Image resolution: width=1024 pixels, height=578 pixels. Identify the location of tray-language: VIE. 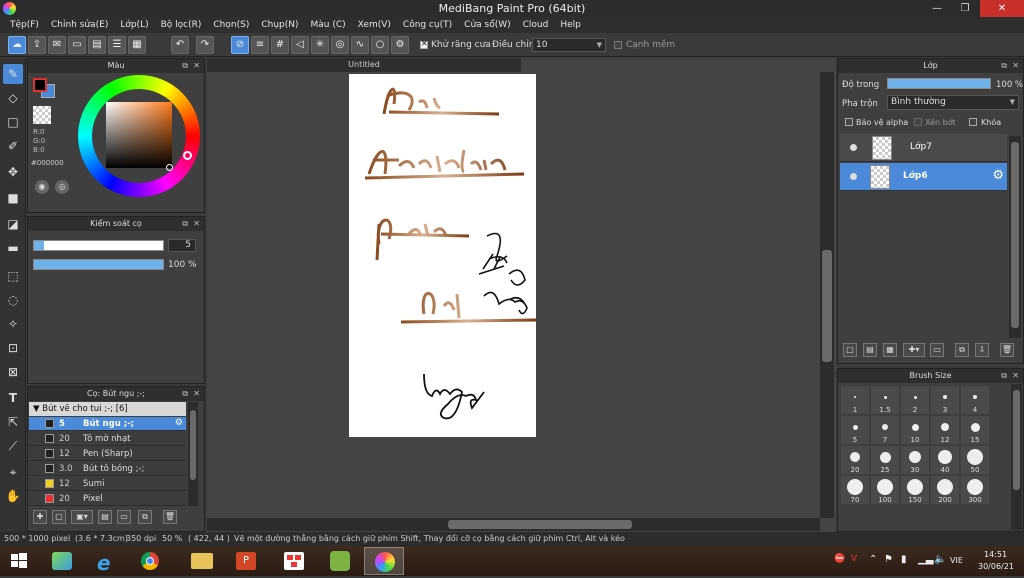
(956, 560).